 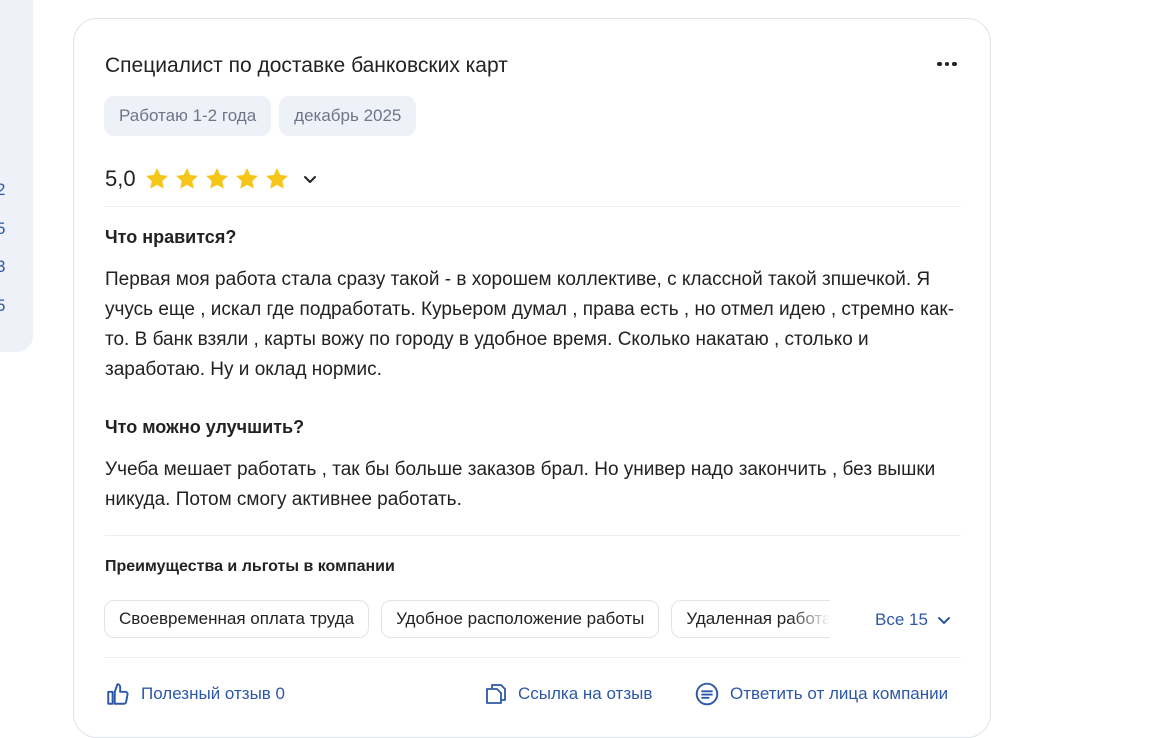 What do you see at coordinates (707, 694) in the screenshot?
I see `chat-bubble-icon` at bounding box center [707, 694].